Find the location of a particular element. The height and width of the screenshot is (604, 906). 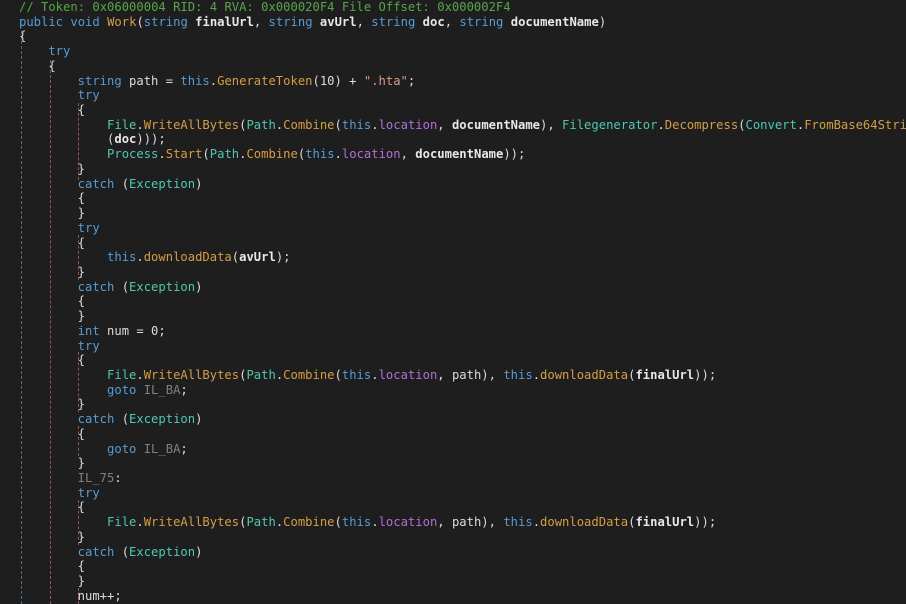

token-plain: (10) + is located at coordinates (338, 80).